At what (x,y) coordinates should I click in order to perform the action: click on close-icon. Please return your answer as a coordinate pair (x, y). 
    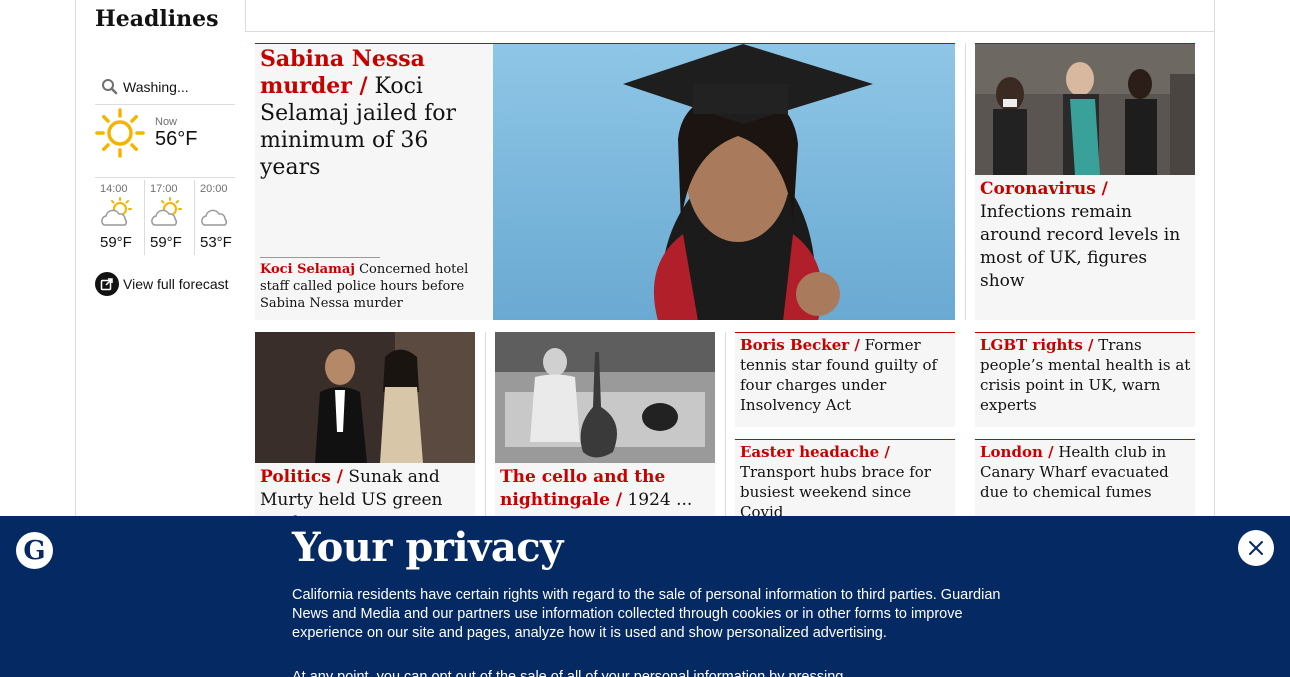
    Looking at the image, I should click on (1256, 548).